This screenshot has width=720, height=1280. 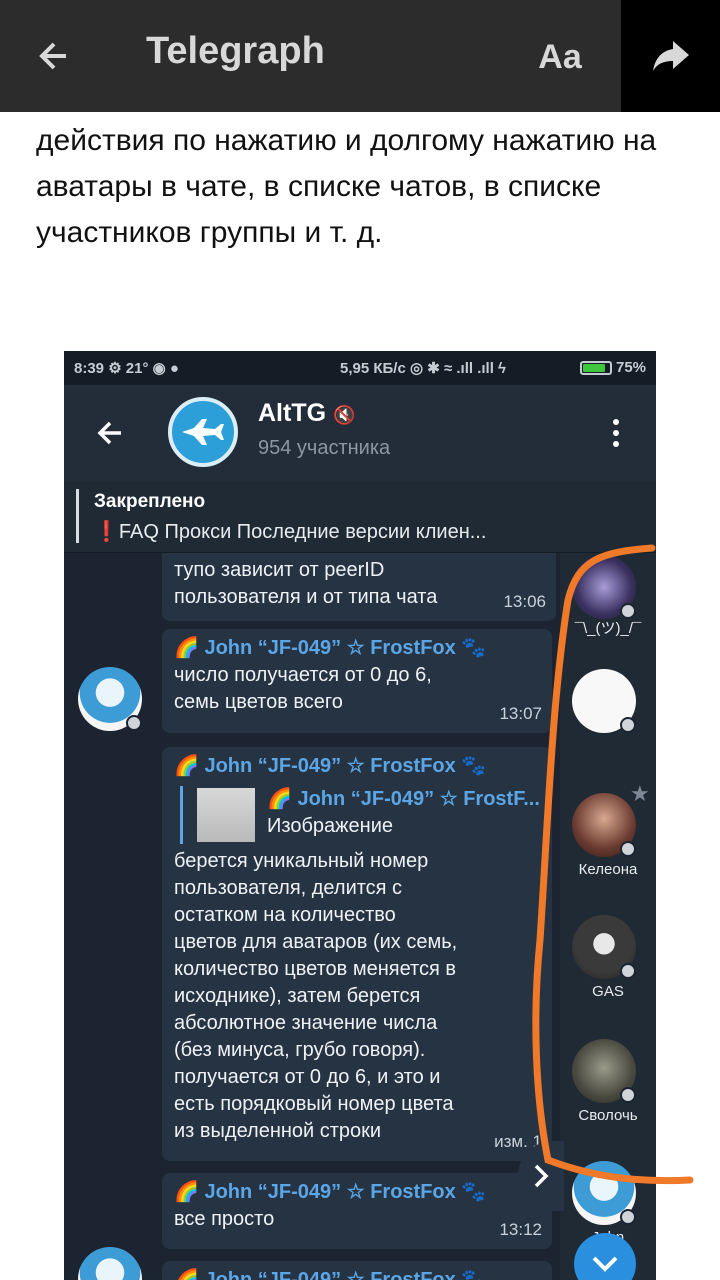 I want to click on jet-plane-icon, so click(x=203, y=432).